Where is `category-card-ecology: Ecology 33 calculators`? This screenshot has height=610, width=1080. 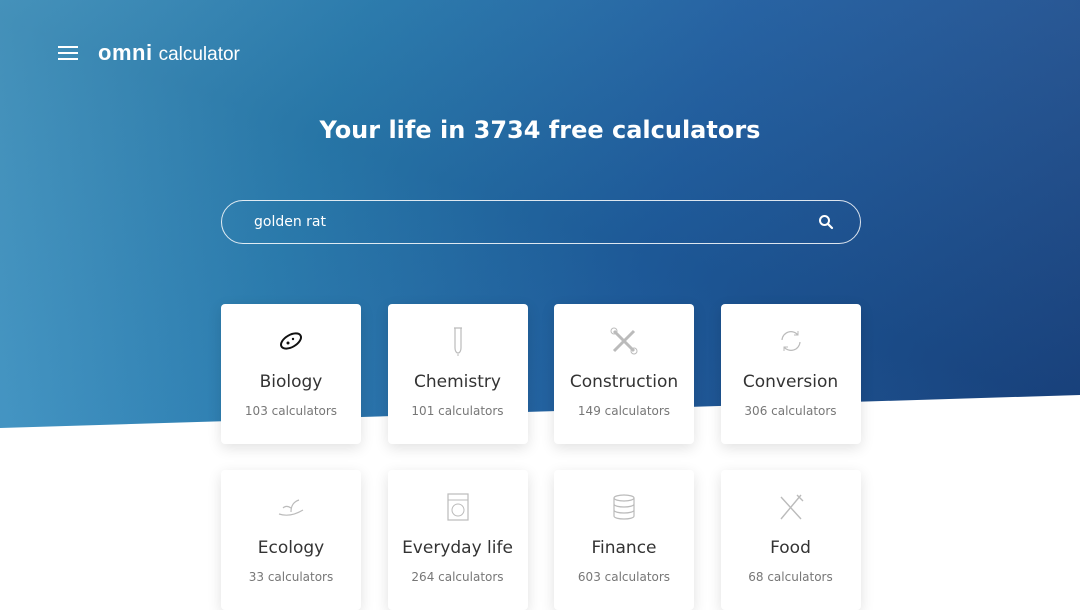
category-card-ecology: Ecology 33 calculators is located at coordinates (291, 540).